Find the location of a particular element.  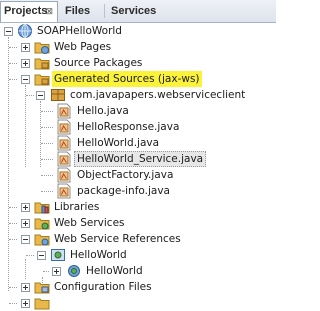

web-services-folder-icon is located at coordinates (42, 224).